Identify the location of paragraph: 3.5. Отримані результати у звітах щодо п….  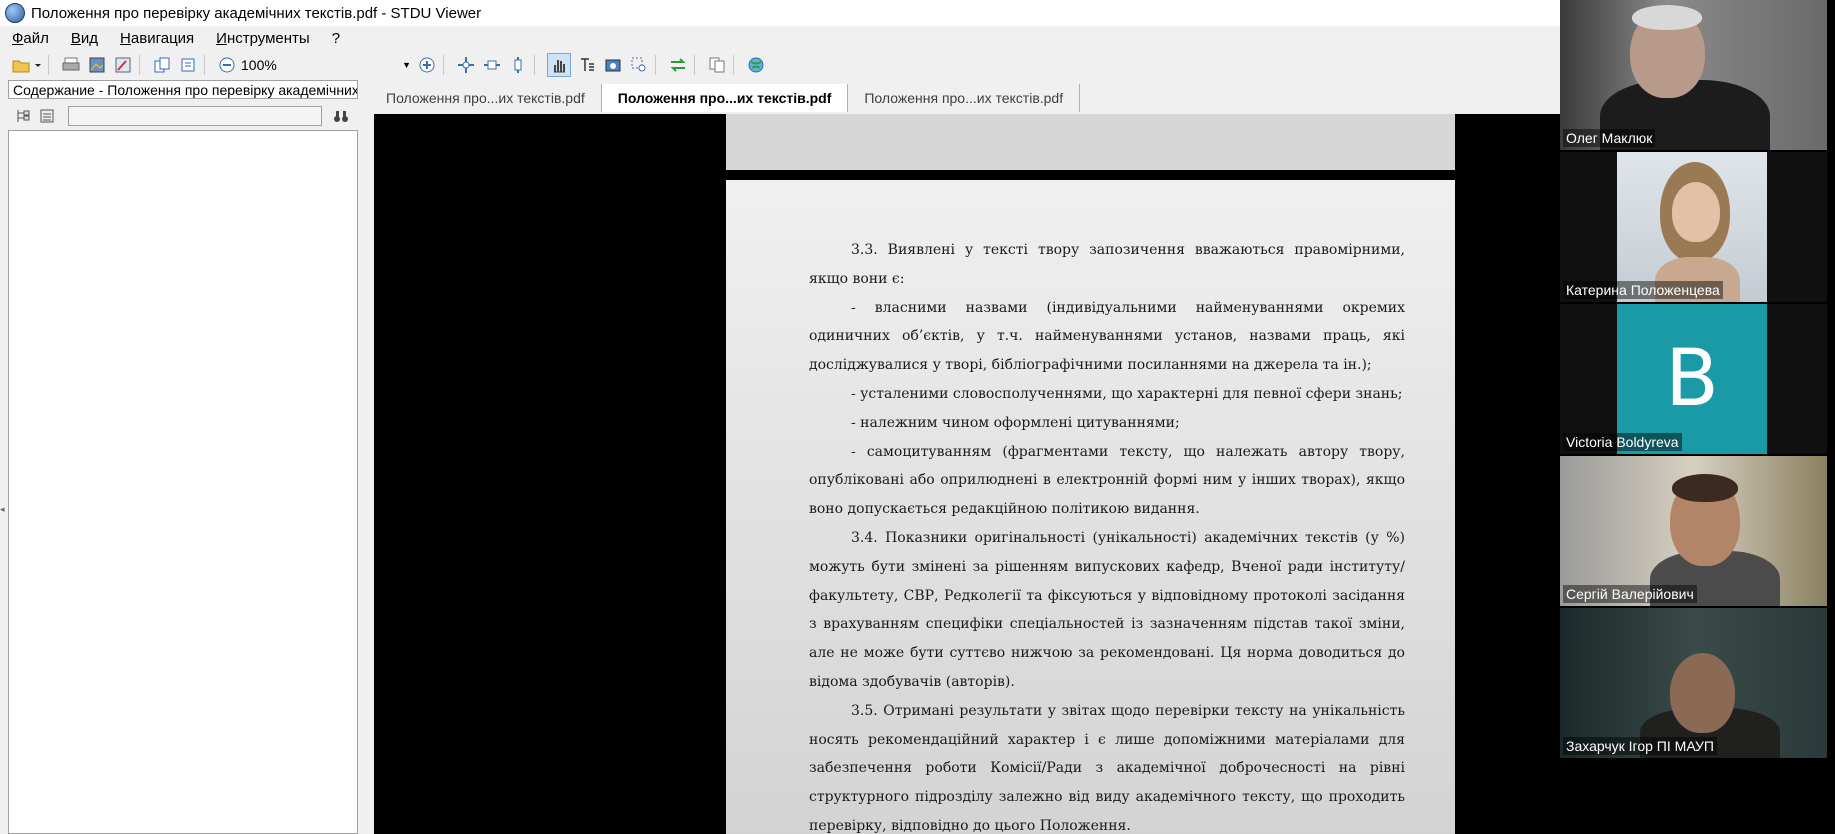
(1107, 768).